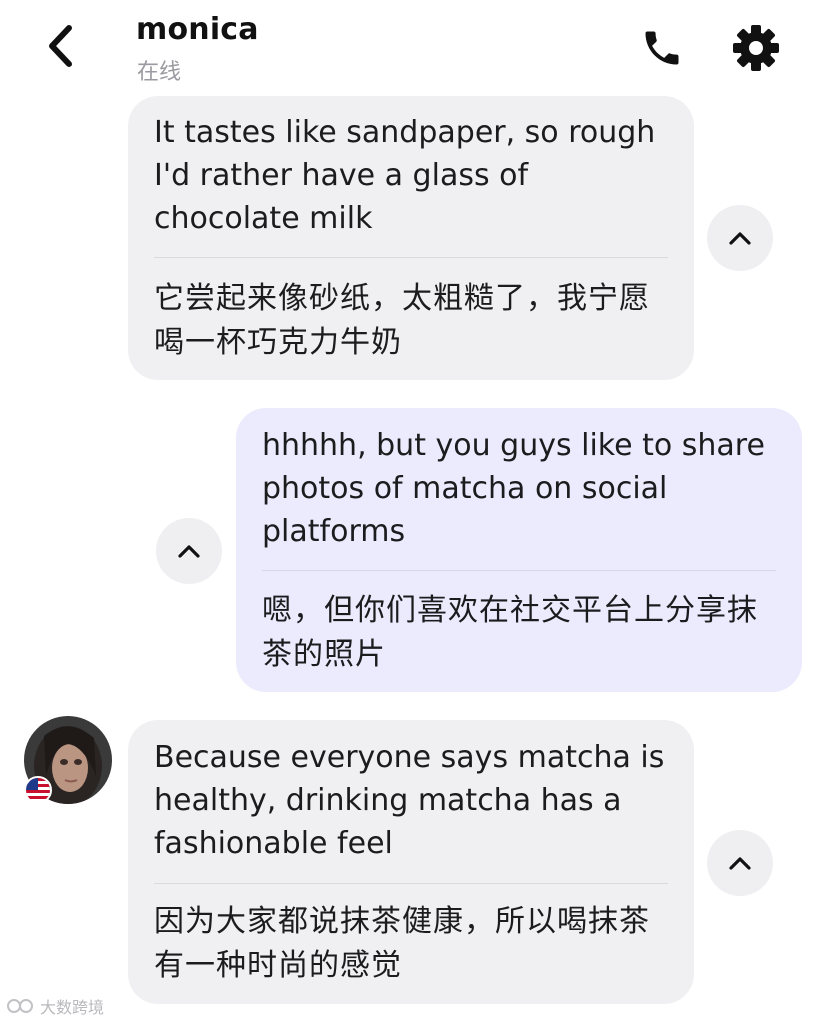 The image size is (828, 1023). What do you see at coordinates (20, 1006) in the screenshot?
I see `watermark-logo-icon` at bounding box center [20, 1006].